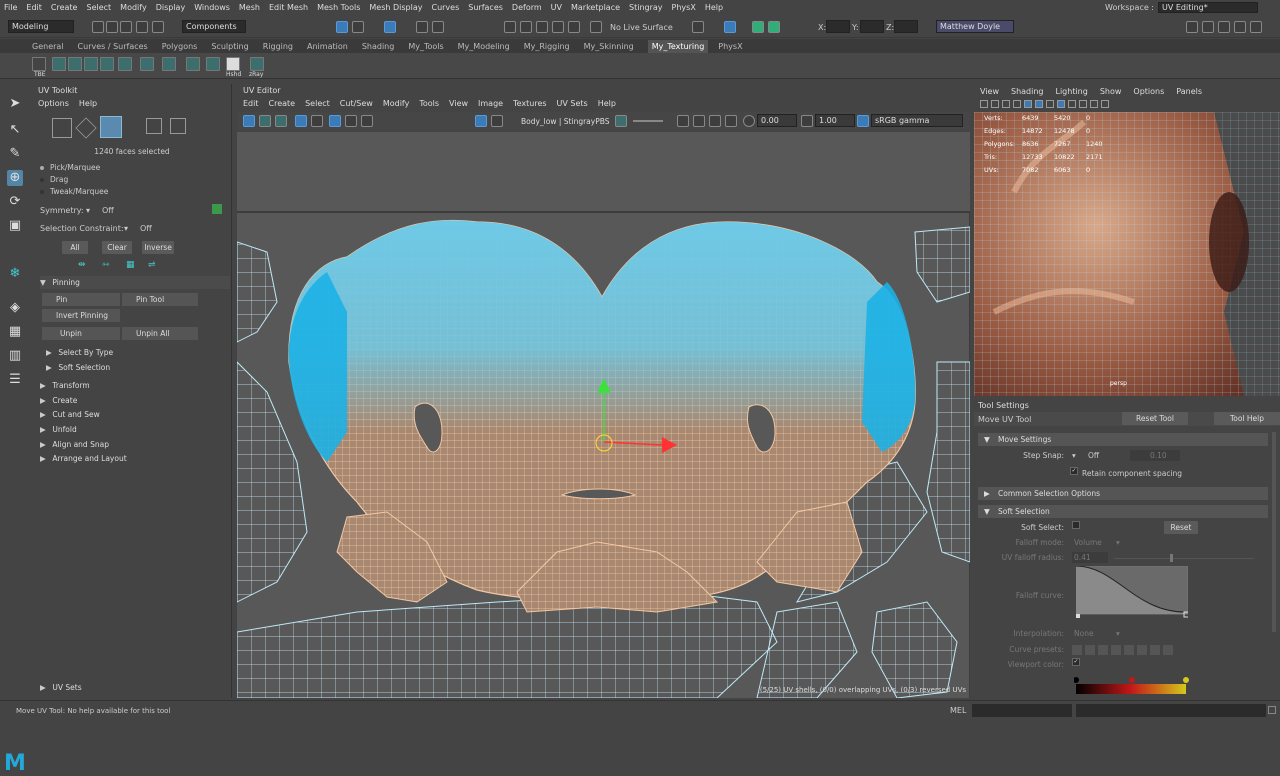 The height and width of the screenshot is (776, 1280). Describe the element at coordinates (1017, 104) in the screenshot. I see `image-plane-icon` at that location.